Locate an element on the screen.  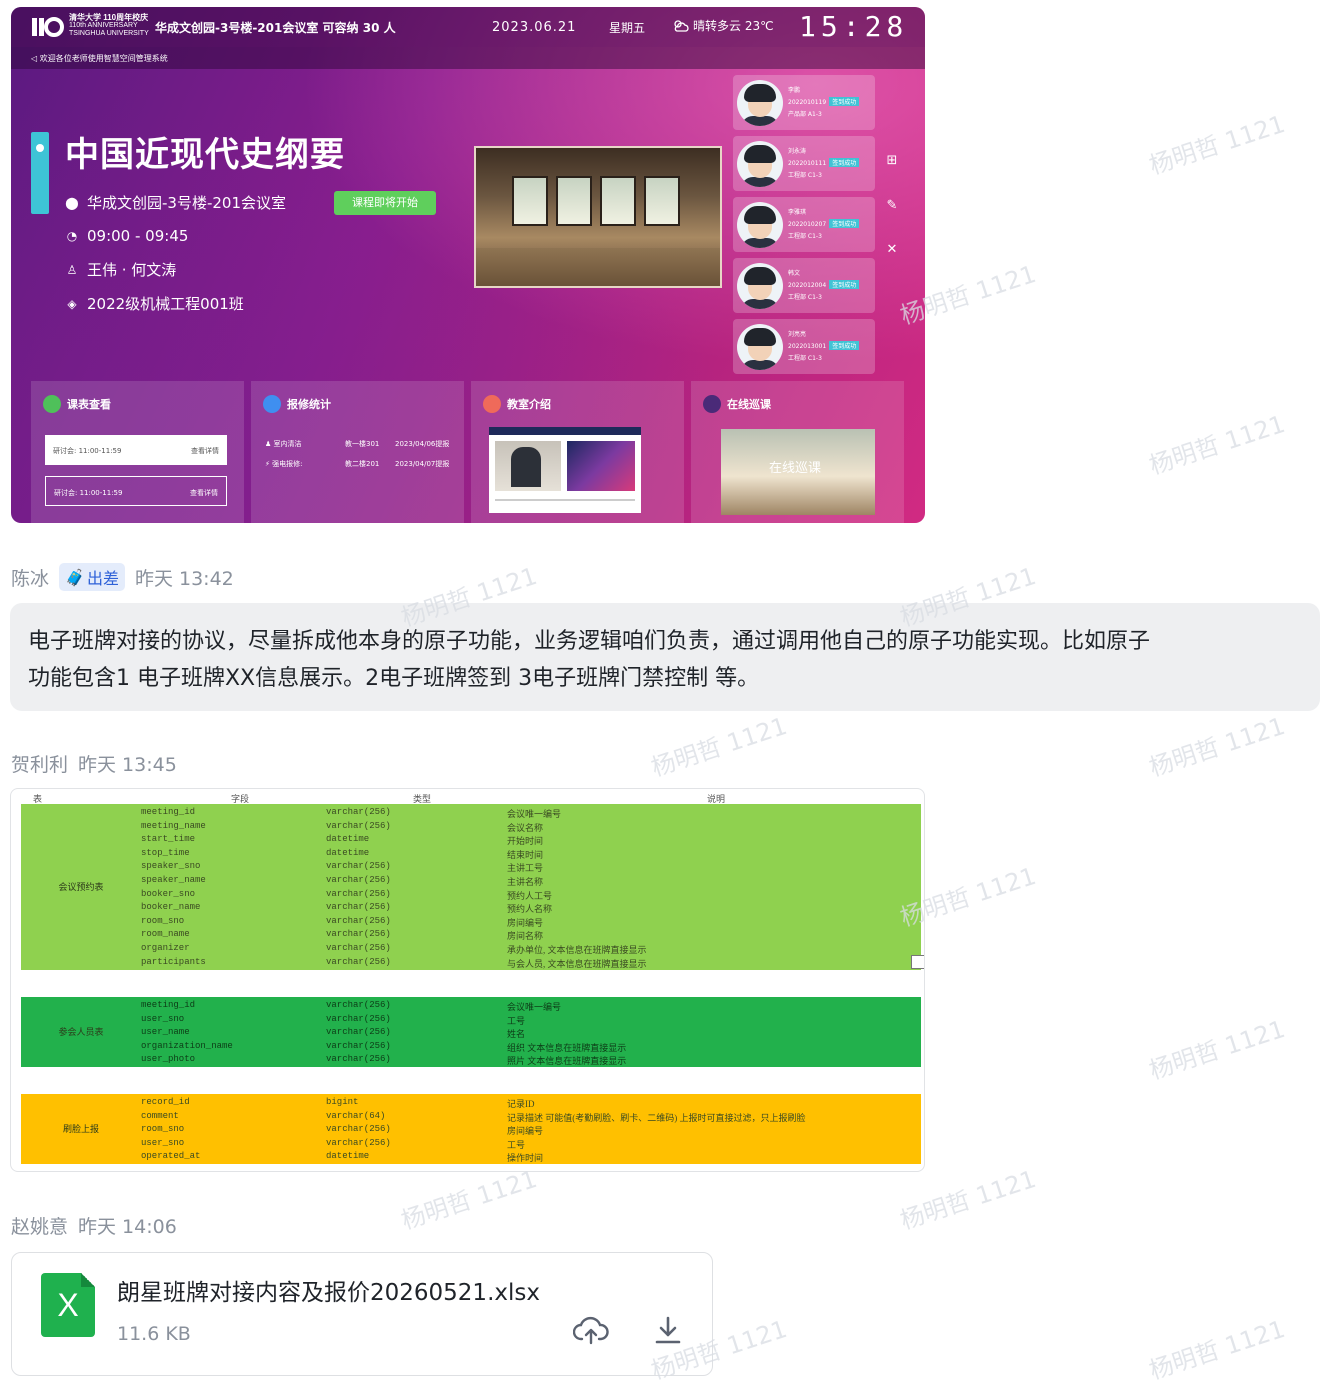
attendee-card: 刘亮亮 2022013001 签到成功 工程部 C1-3 is located at coordinates (804, 346).